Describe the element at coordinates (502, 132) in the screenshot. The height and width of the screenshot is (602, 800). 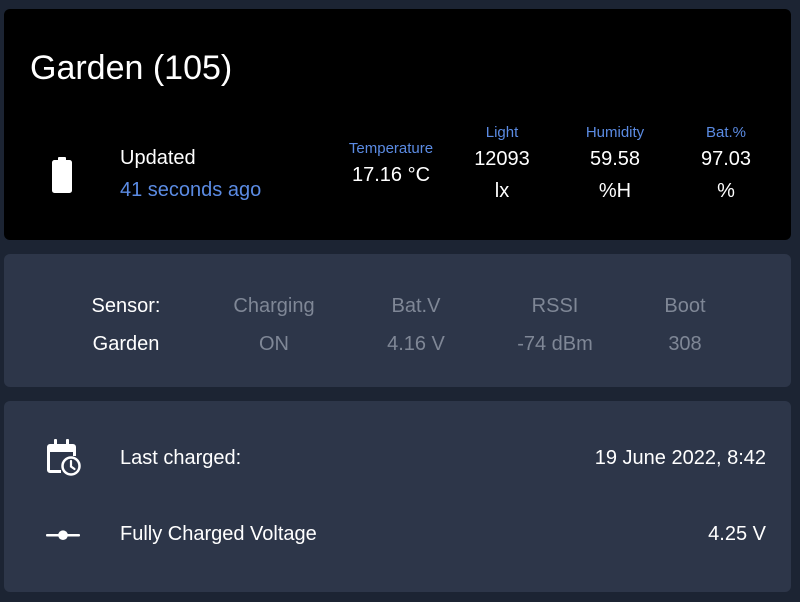
I see `metric-light-label: Light` at that location.